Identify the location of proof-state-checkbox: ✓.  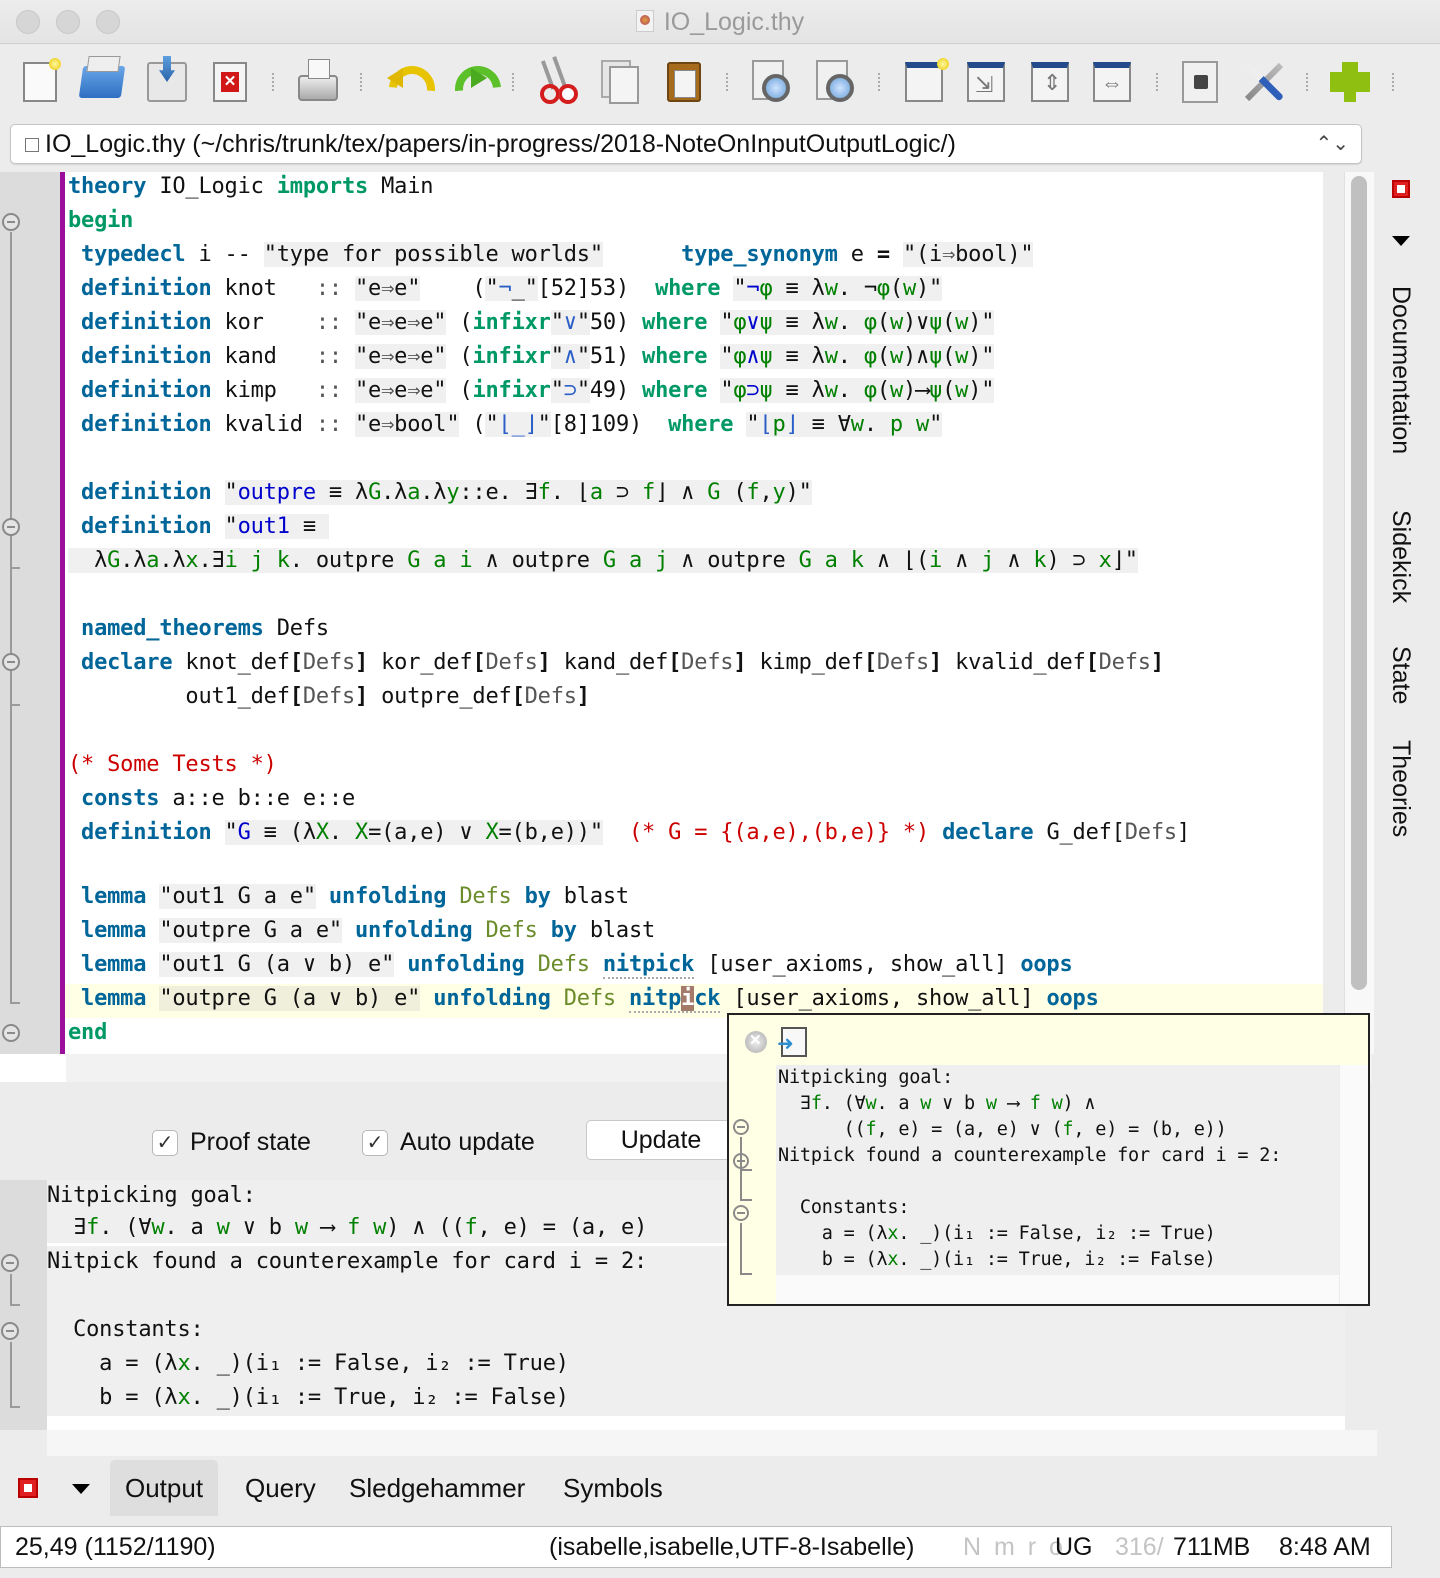
(165, 1143).